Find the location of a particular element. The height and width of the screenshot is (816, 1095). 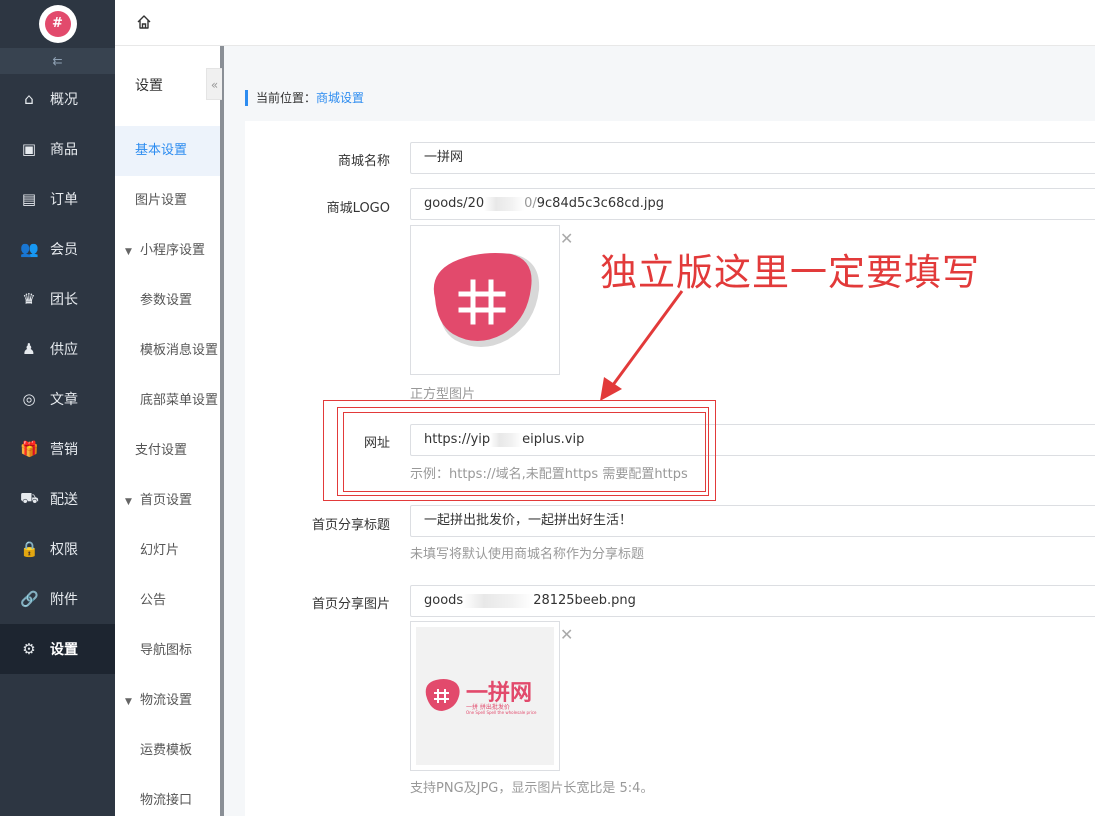

submenu-item-label: 导航图标 is located at coordinates (166, 650).